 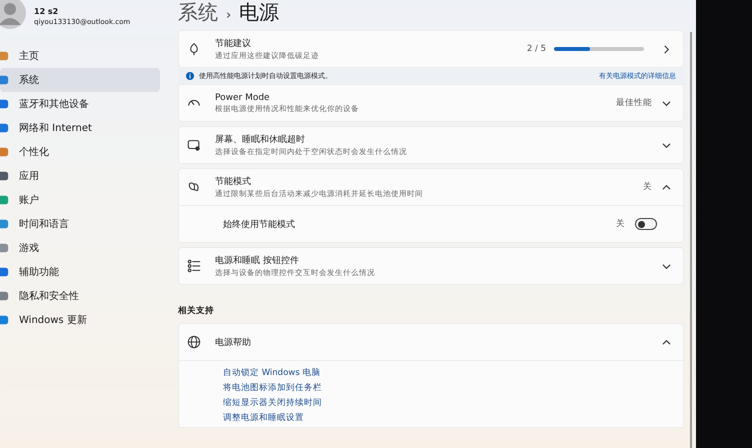 What do you see at coordinates (260, 140) in the screenshot?
I see `setting-title: 屏幕、睡眠和休眠超时` at bounding box center [260, 140].